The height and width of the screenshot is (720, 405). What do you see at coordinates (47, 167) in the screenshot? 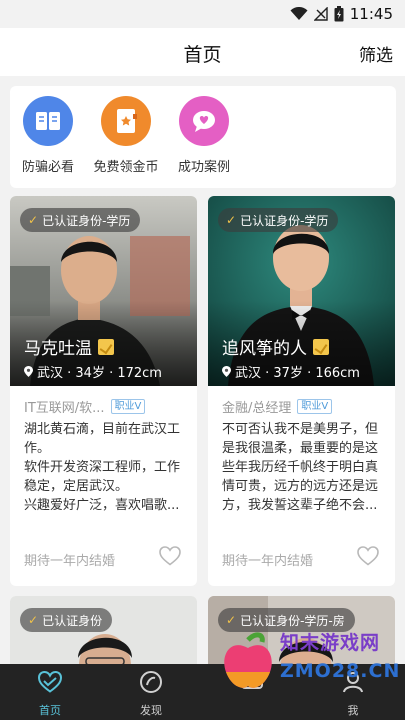
I see `quick-action-label: 防骗必看` at bounding box center [47, 167].